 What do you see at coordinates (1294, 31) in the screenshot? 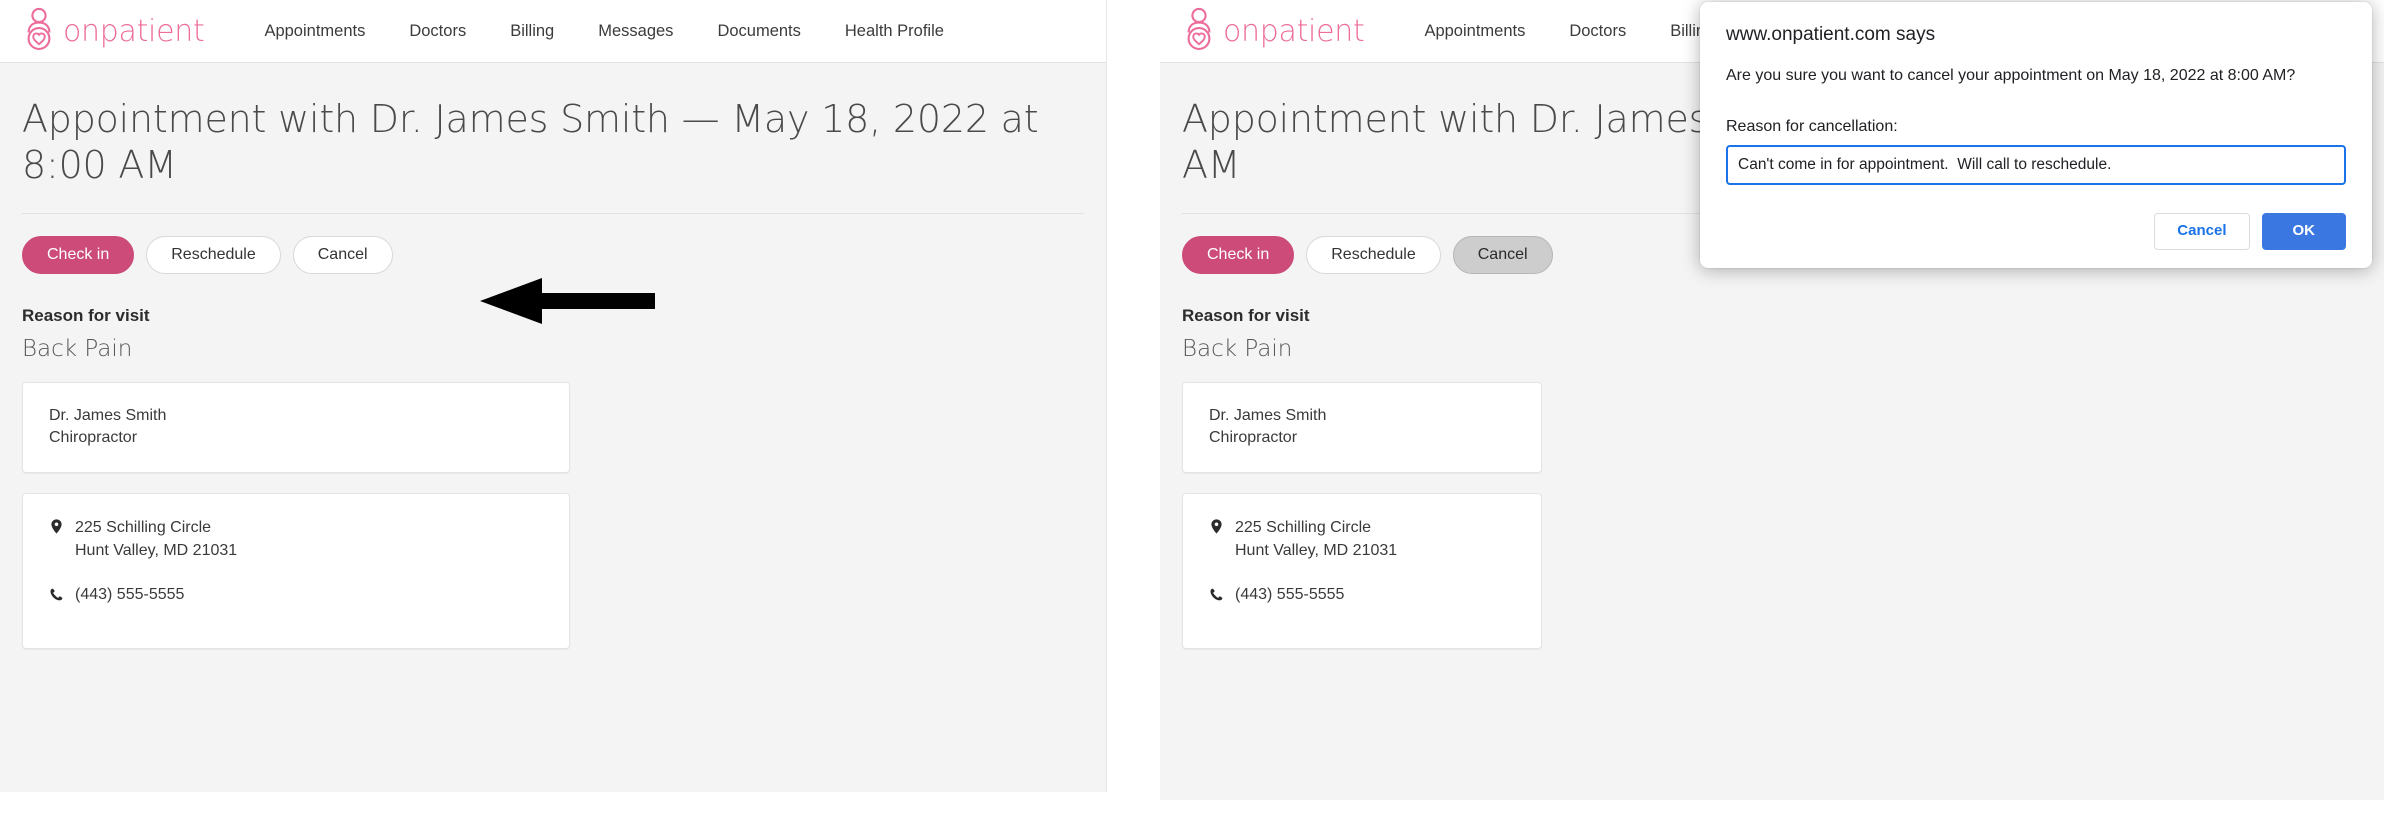
I see `brand-name-2: onpatient` at bounding box center [1294, 31].